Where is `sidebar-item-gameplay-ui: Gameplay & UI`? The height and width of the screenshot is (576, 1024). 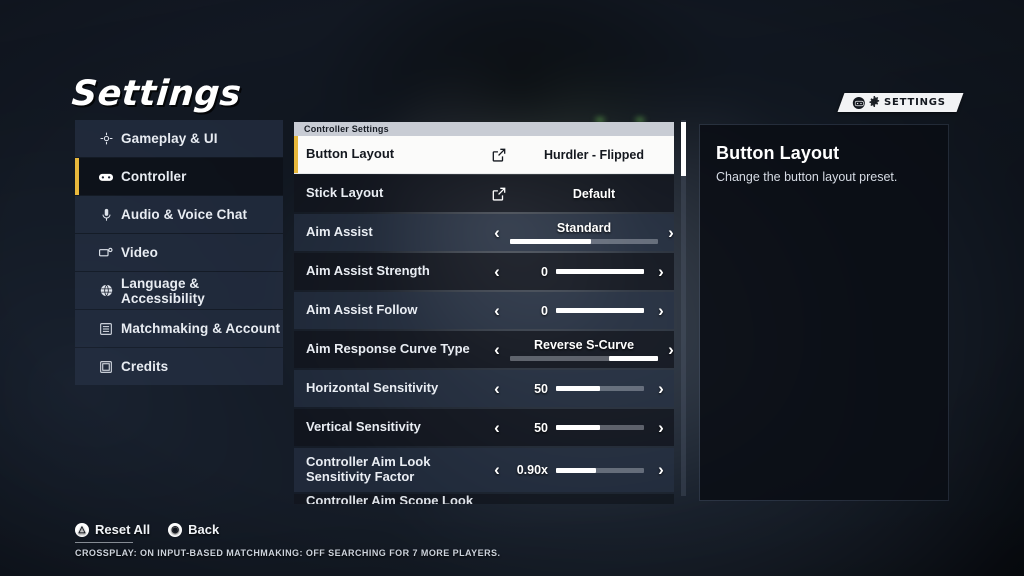 sidebar-item-gameplay-ui: Gameplay & UI is located at coordinates (179, 138).